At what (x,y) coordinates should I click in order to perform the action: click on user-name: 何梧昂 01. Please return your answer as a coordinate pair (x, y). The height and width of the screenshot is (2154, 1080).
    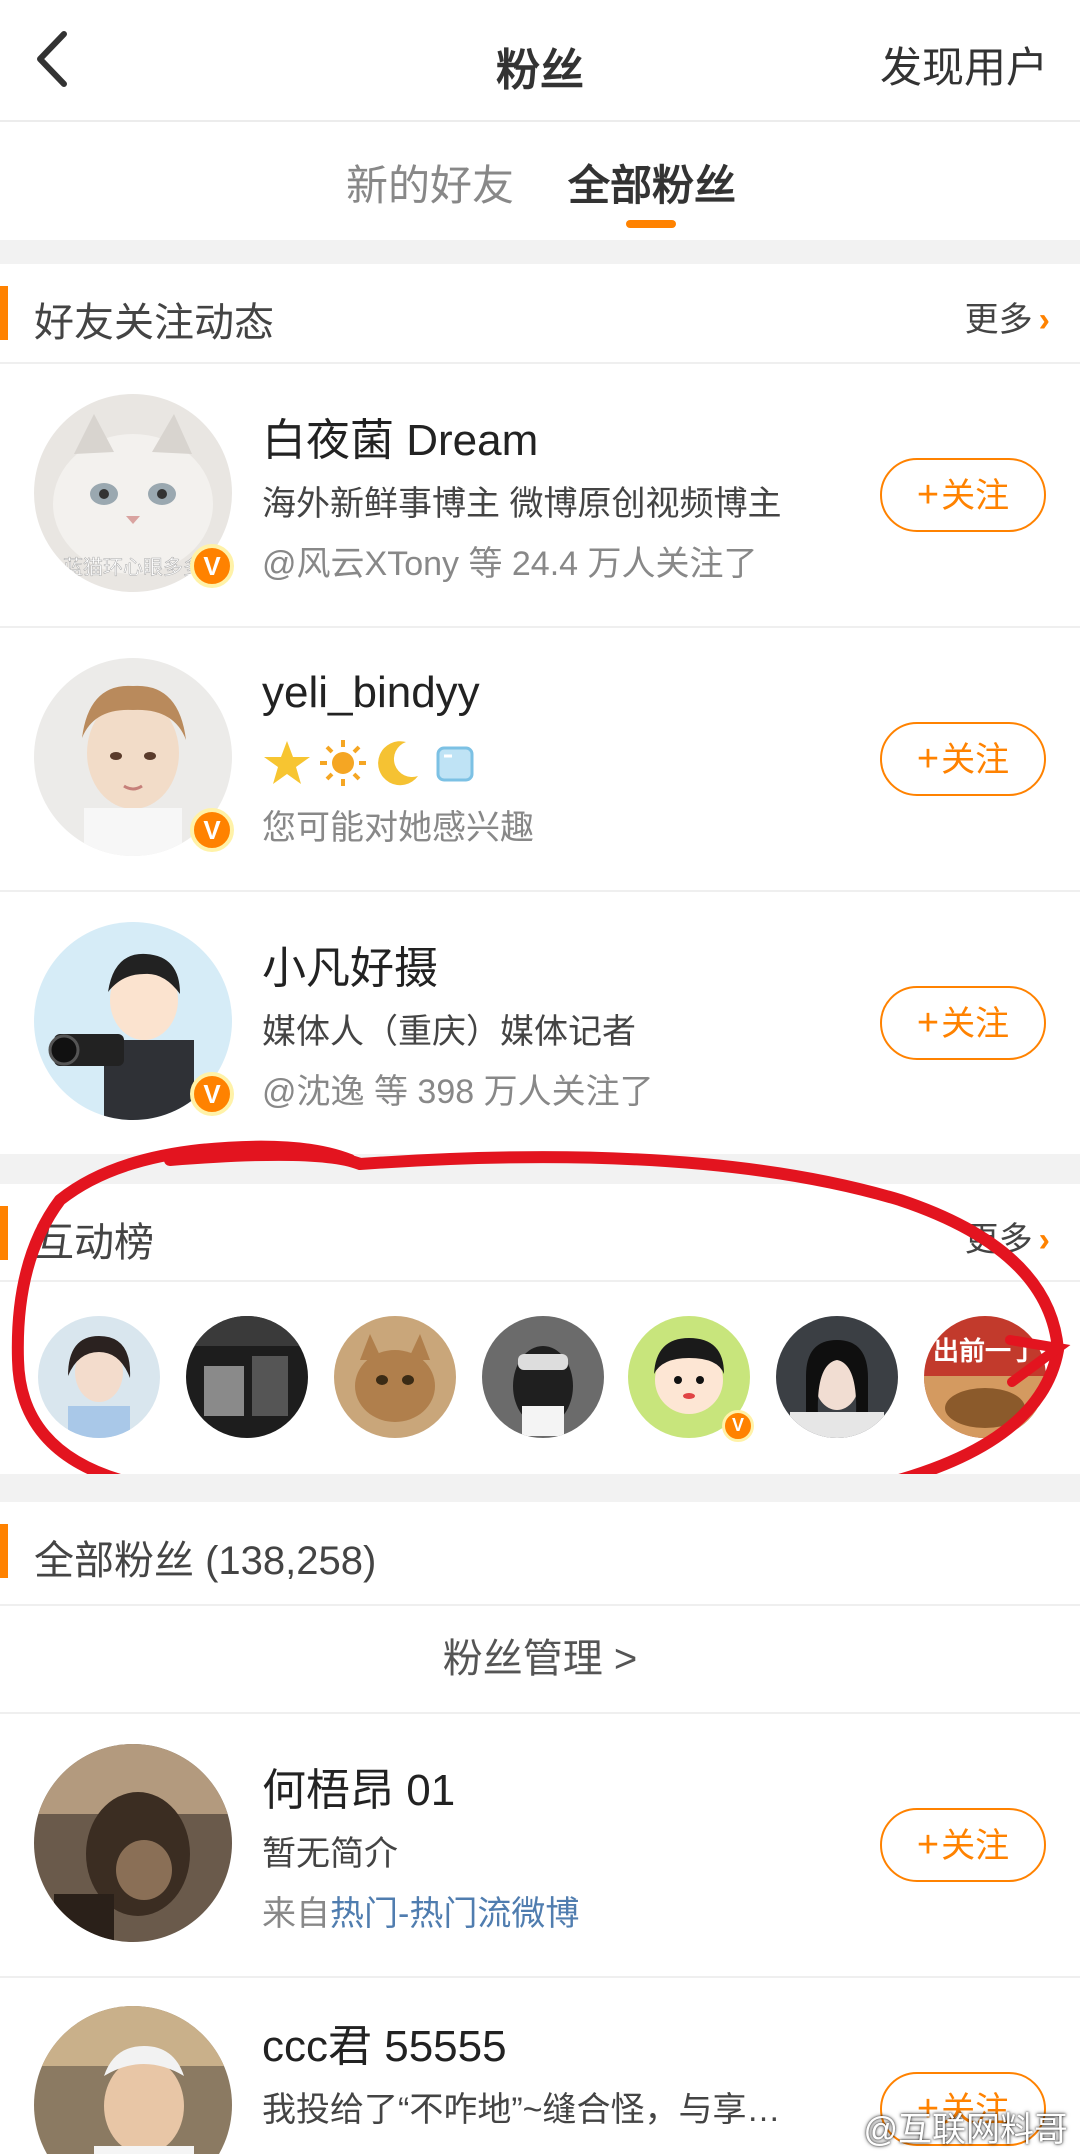
    Looking at the image, I should click on (358, 1786).